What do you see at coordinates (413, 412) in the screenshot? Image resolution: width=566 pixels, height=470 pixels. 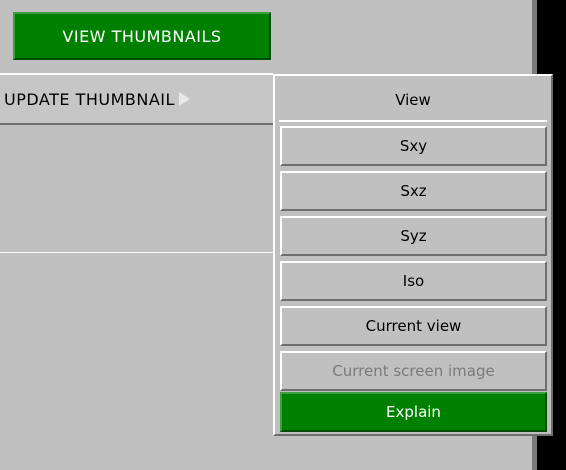 I see `menu-item-explain: Explain` at bounding box center [413, 412].